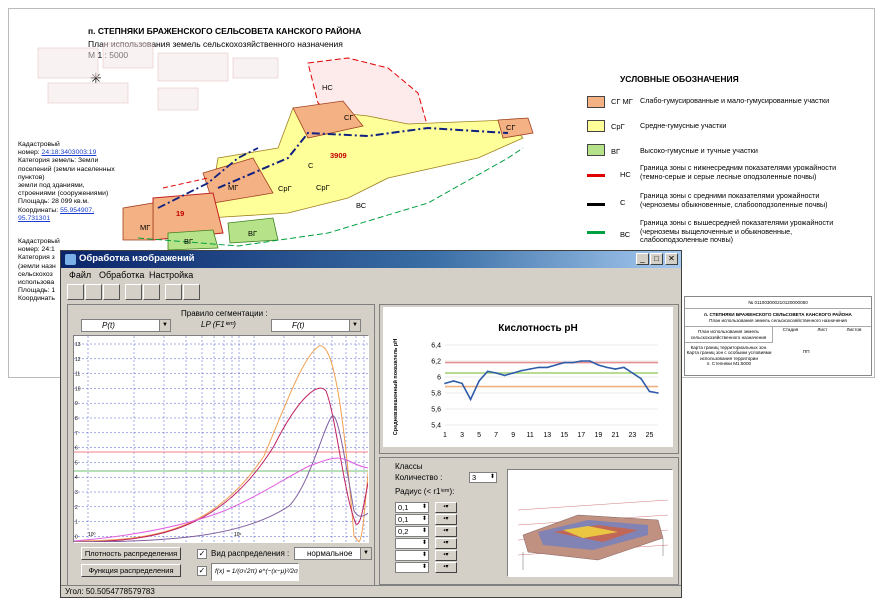  Describe the element at coordinates (412, 531) in the screenshot. I see `radius-stepper: 0,2 ⬍` at that location.